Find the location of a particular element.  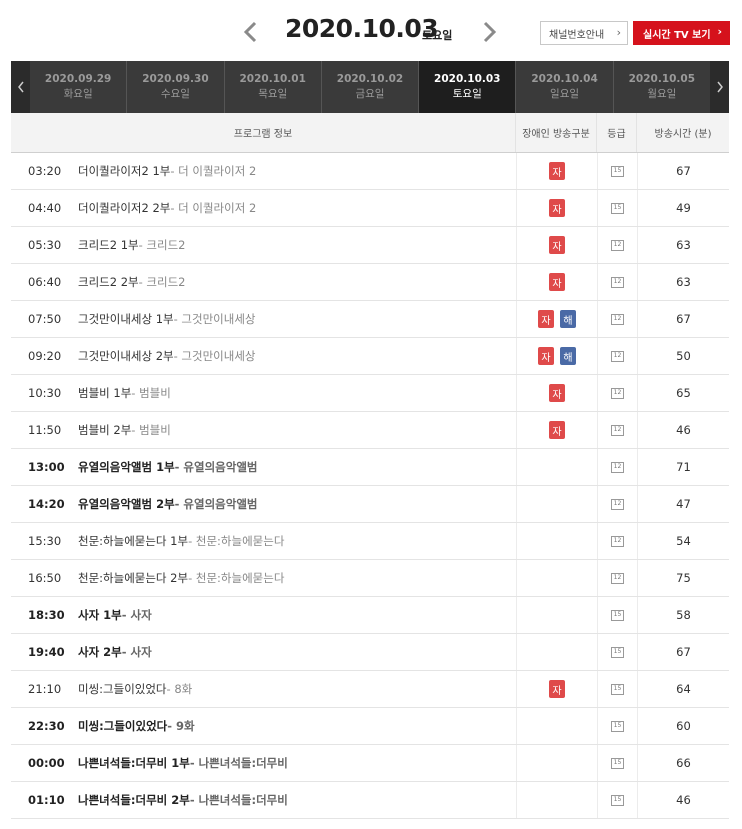

date-tab: 2020.10.03 토요일 is located at coordinates (468, 87).